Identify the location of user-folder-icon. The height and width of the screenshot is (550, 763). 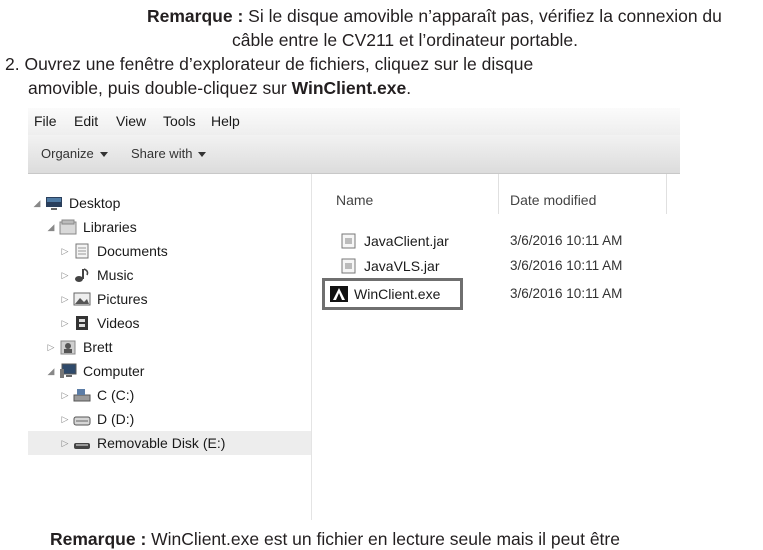
(68, 347).